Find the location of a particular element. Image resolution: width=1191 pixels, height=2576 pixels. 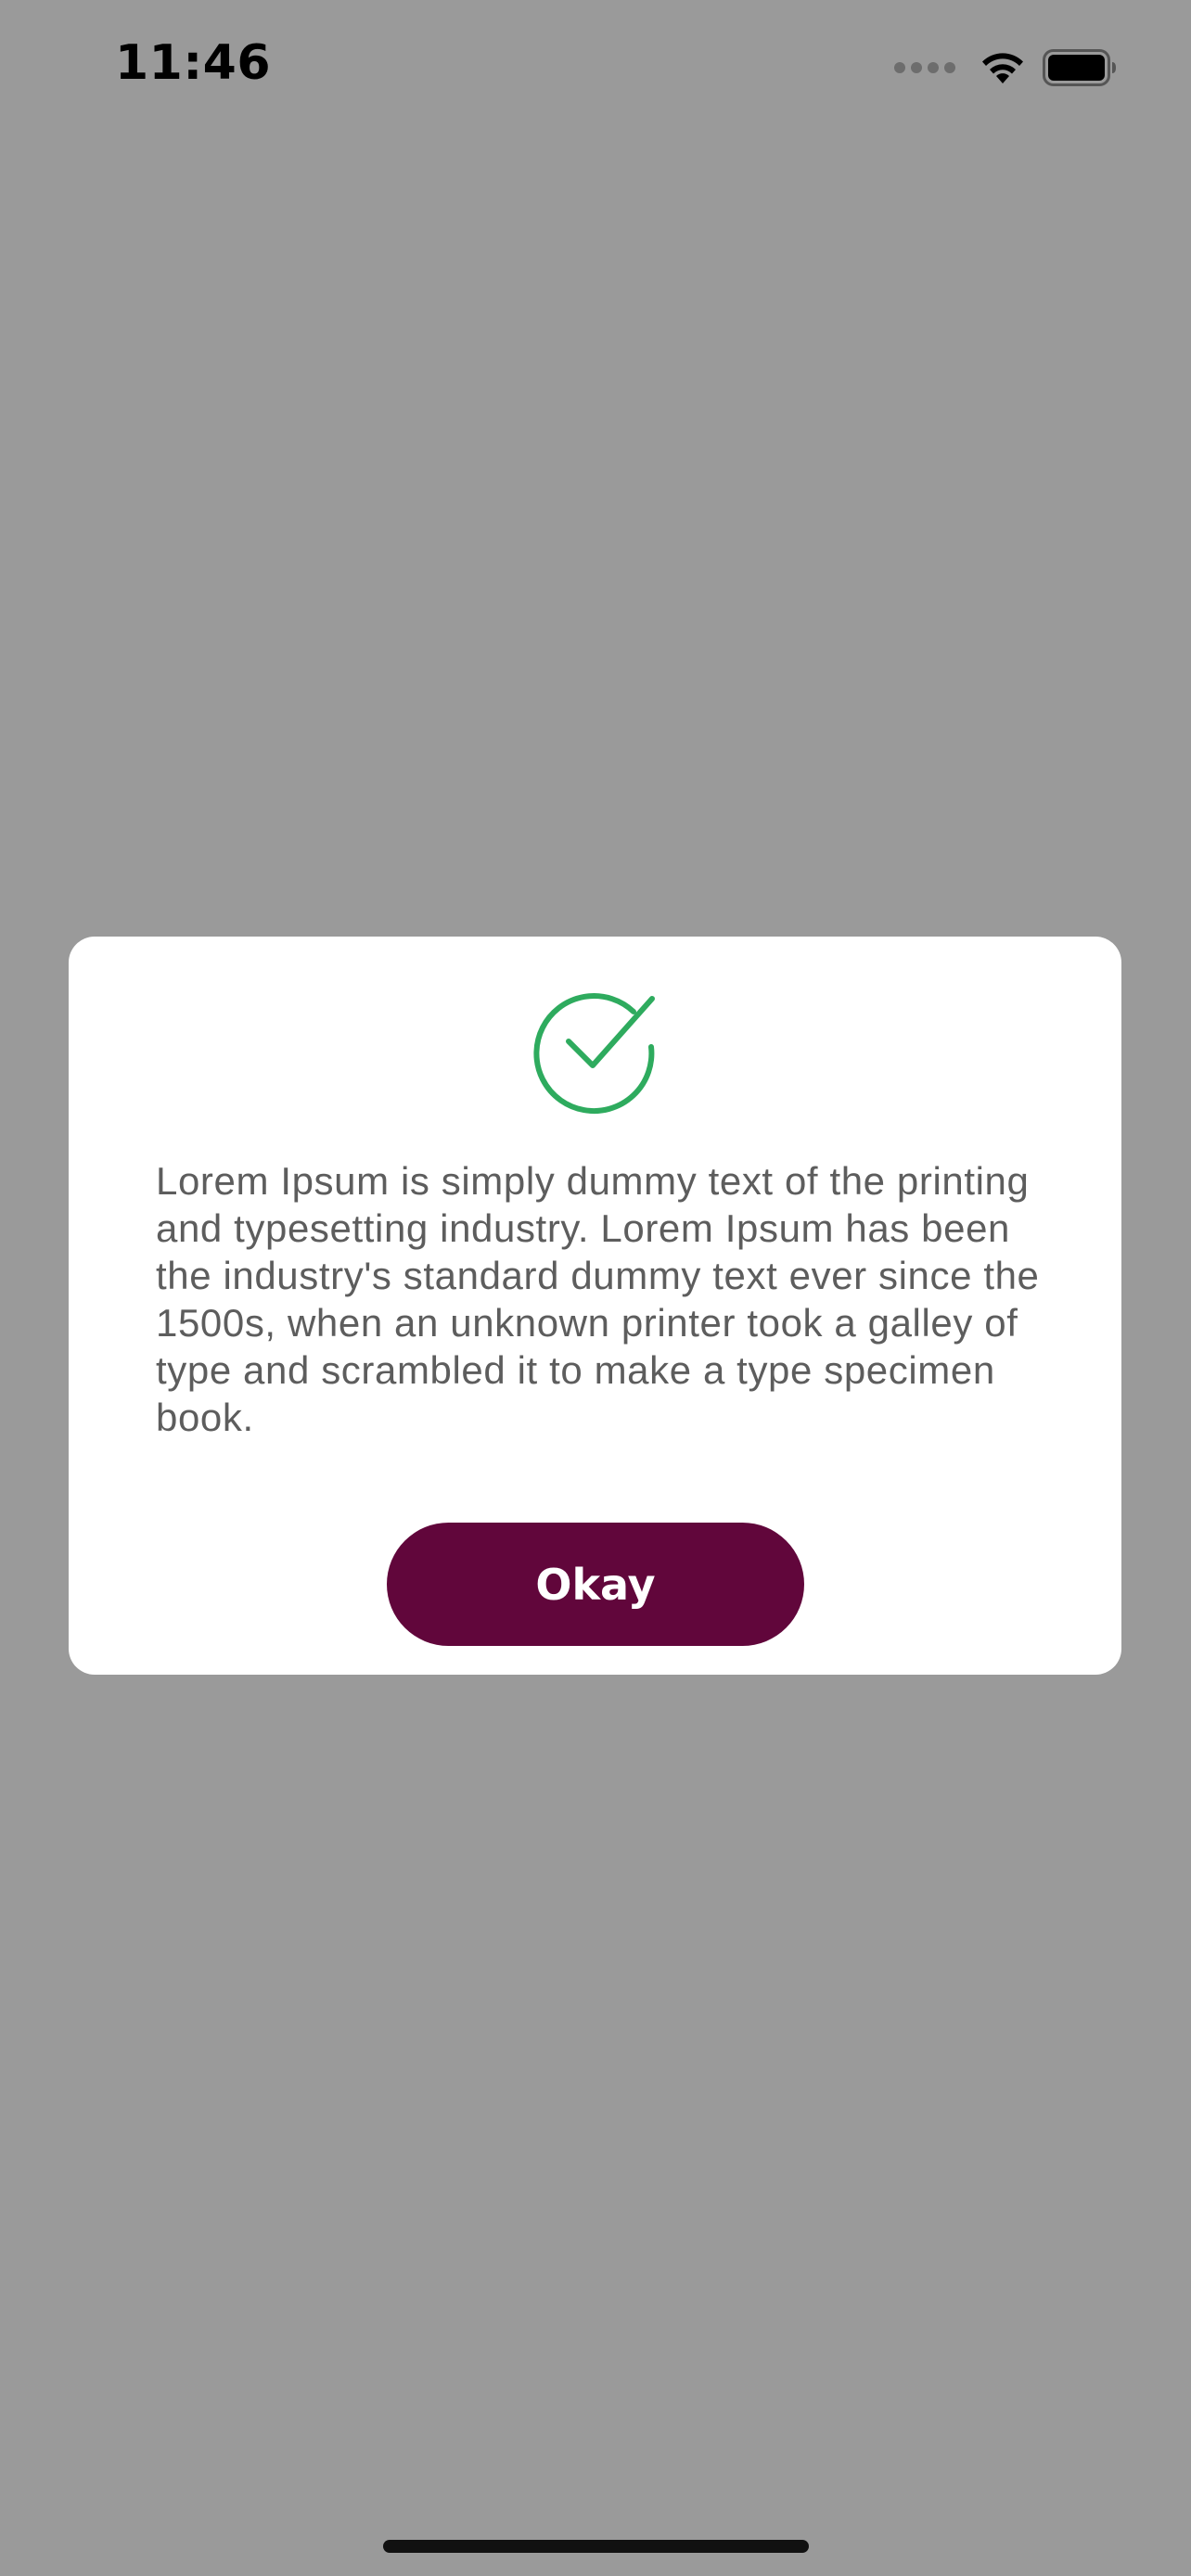

check-circle-icon is located at coordinates (594, 1054).